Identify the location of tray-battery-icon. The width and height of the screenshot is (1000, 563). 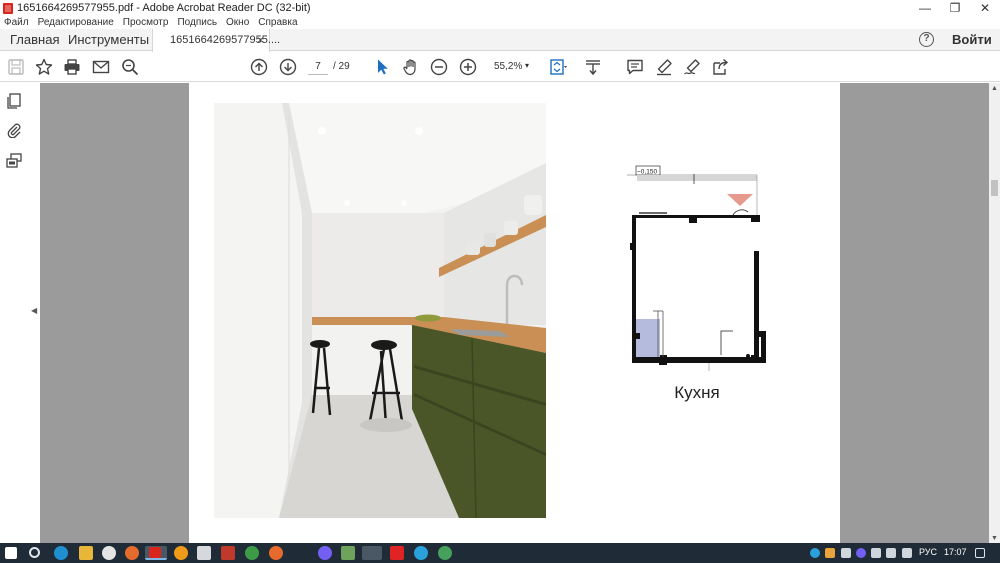
(876, 553).